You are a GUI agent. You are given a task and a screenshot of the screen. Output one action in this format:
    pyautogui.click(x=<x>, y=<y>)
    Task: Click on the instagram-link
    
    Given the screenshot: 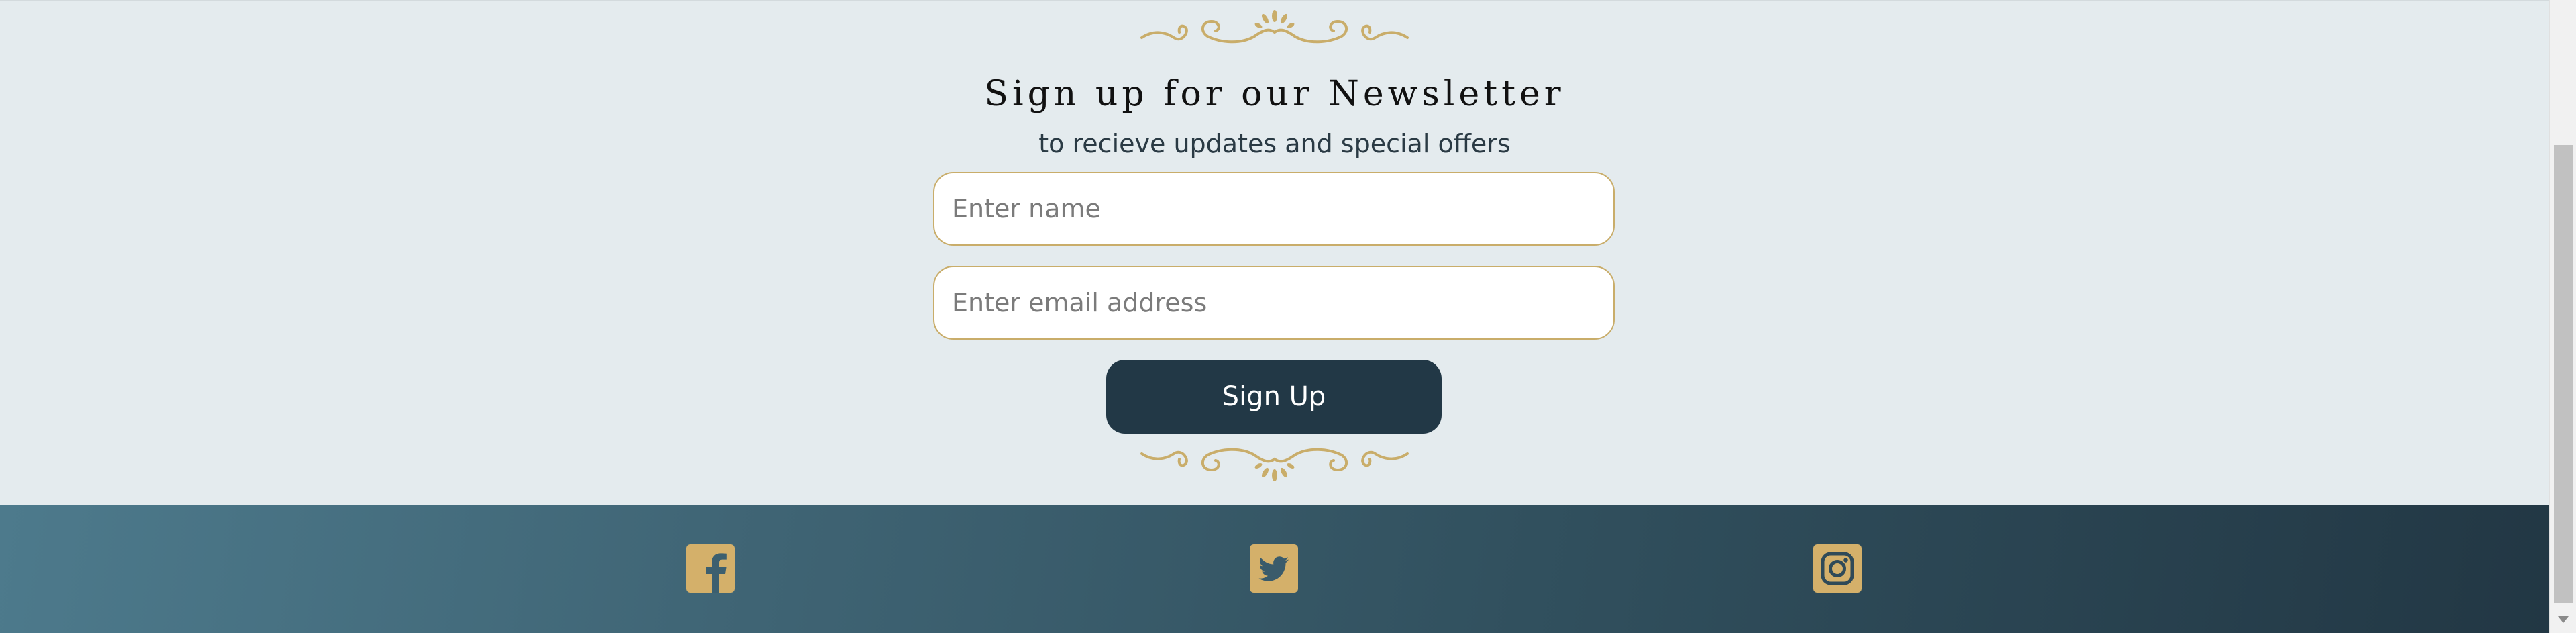 What is the action you would take?
    pyautogui.click(x=1837, y=568)
    